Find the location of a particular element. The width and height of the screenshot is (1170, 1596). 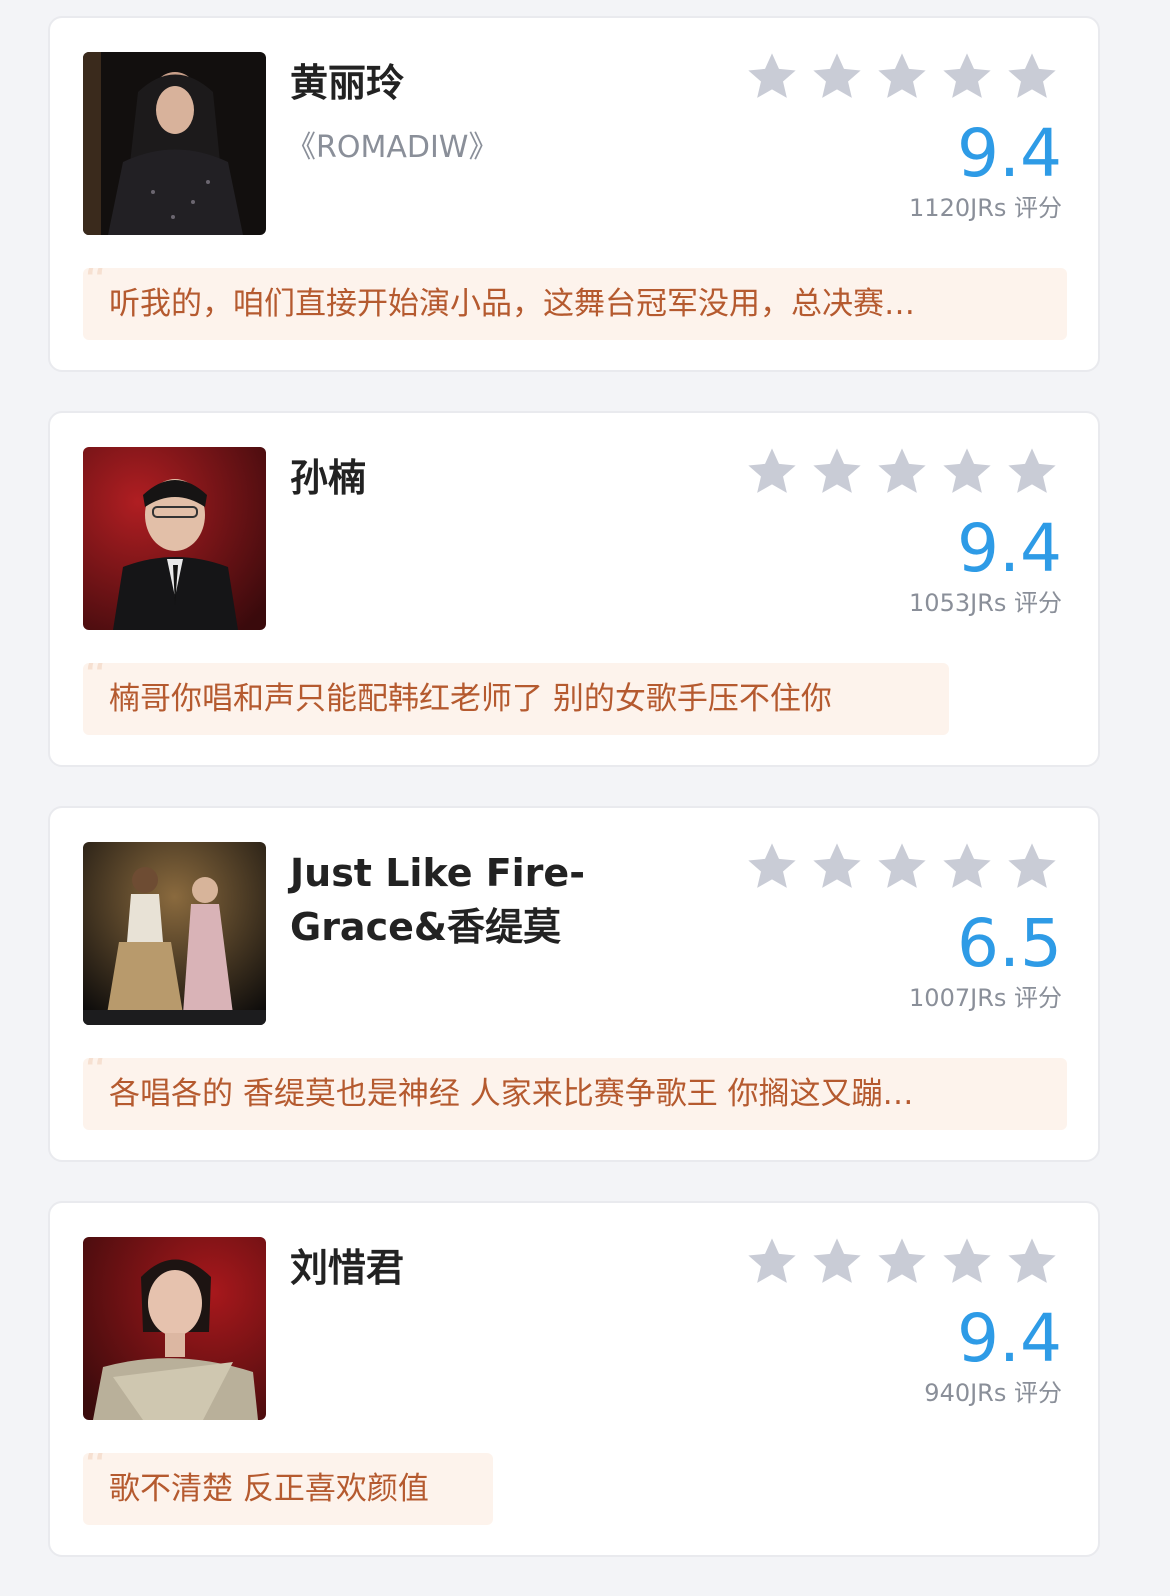

top-comment: “ 歌不清楚 反正喜欢颜值 is located at coordinates (288, 1489).